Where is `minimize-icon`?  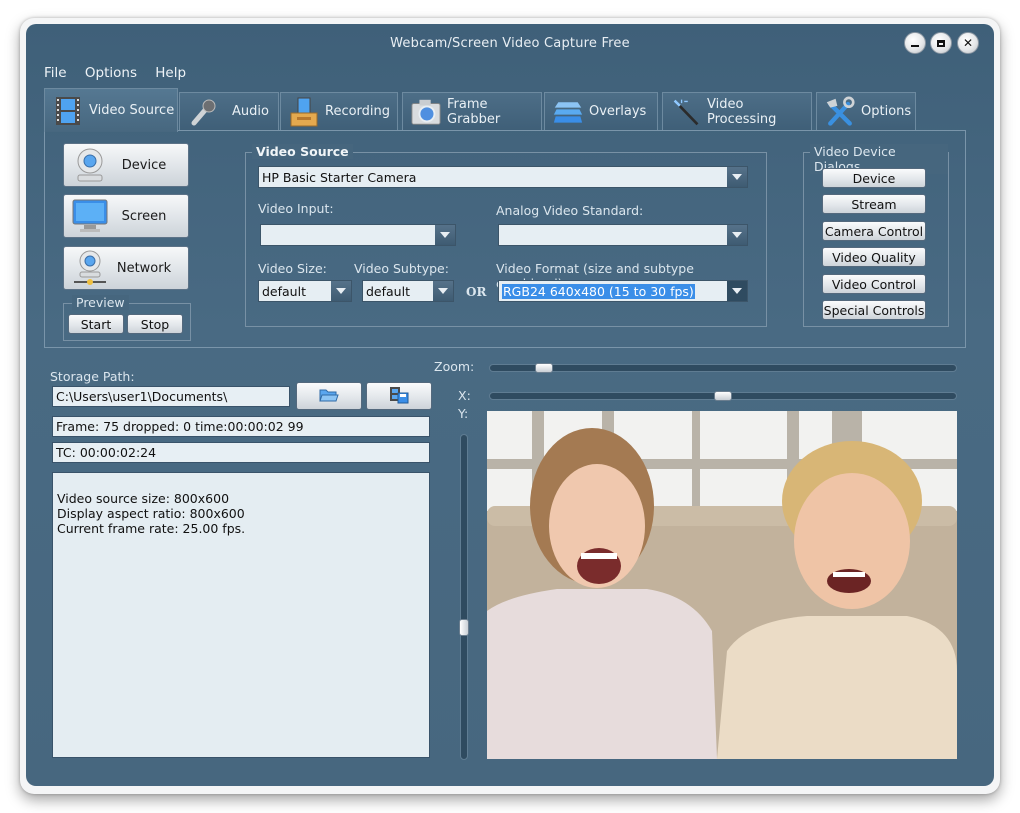 minimize-icon is located at coordinates (915, 46).